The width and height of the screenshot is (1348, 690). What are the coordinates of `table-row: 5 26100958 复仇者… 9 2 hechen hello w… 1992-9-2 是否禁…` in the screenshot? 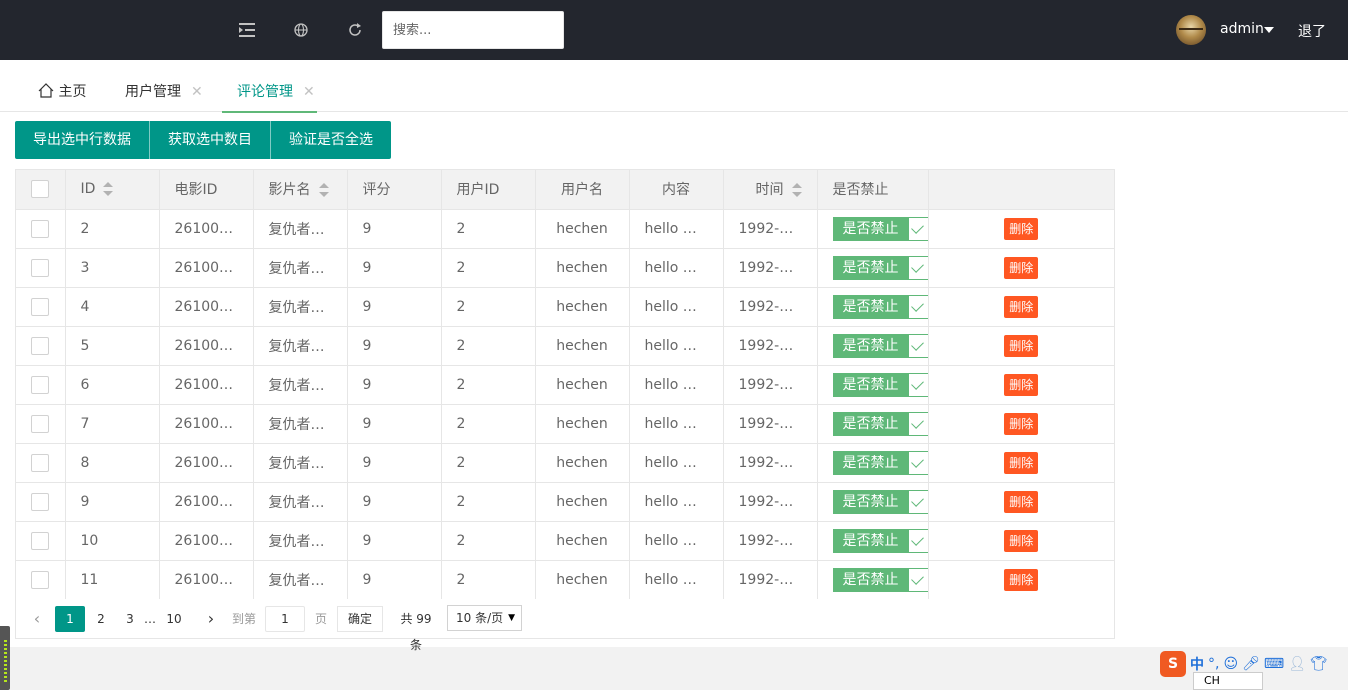 It's located at (565, 346).